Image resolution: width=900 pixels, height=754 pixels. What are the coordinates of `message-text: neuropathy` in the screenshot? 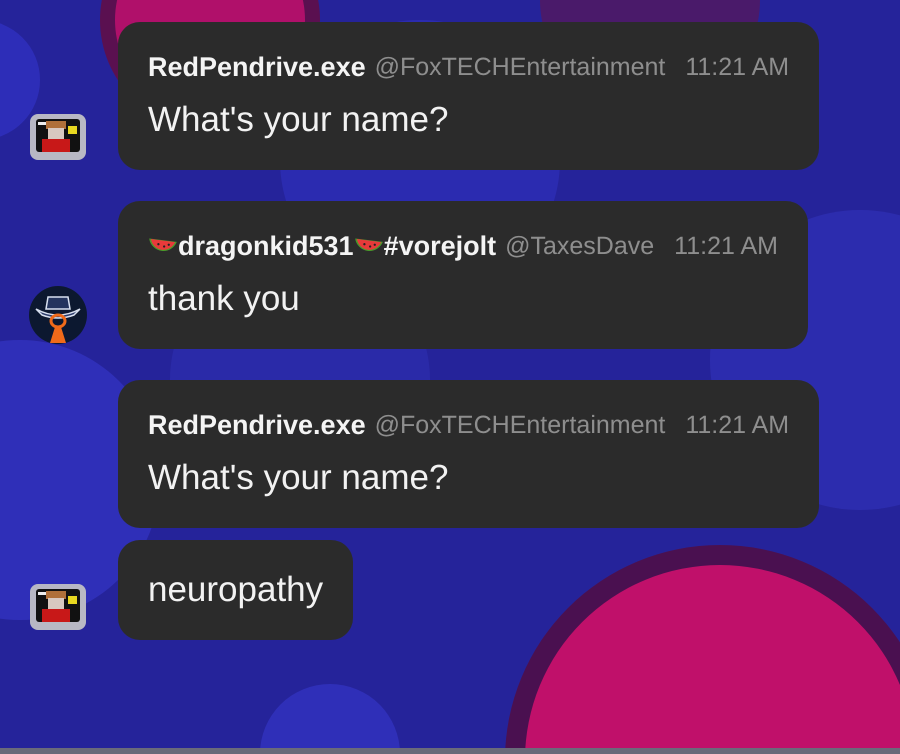 It's located at (236, 590).